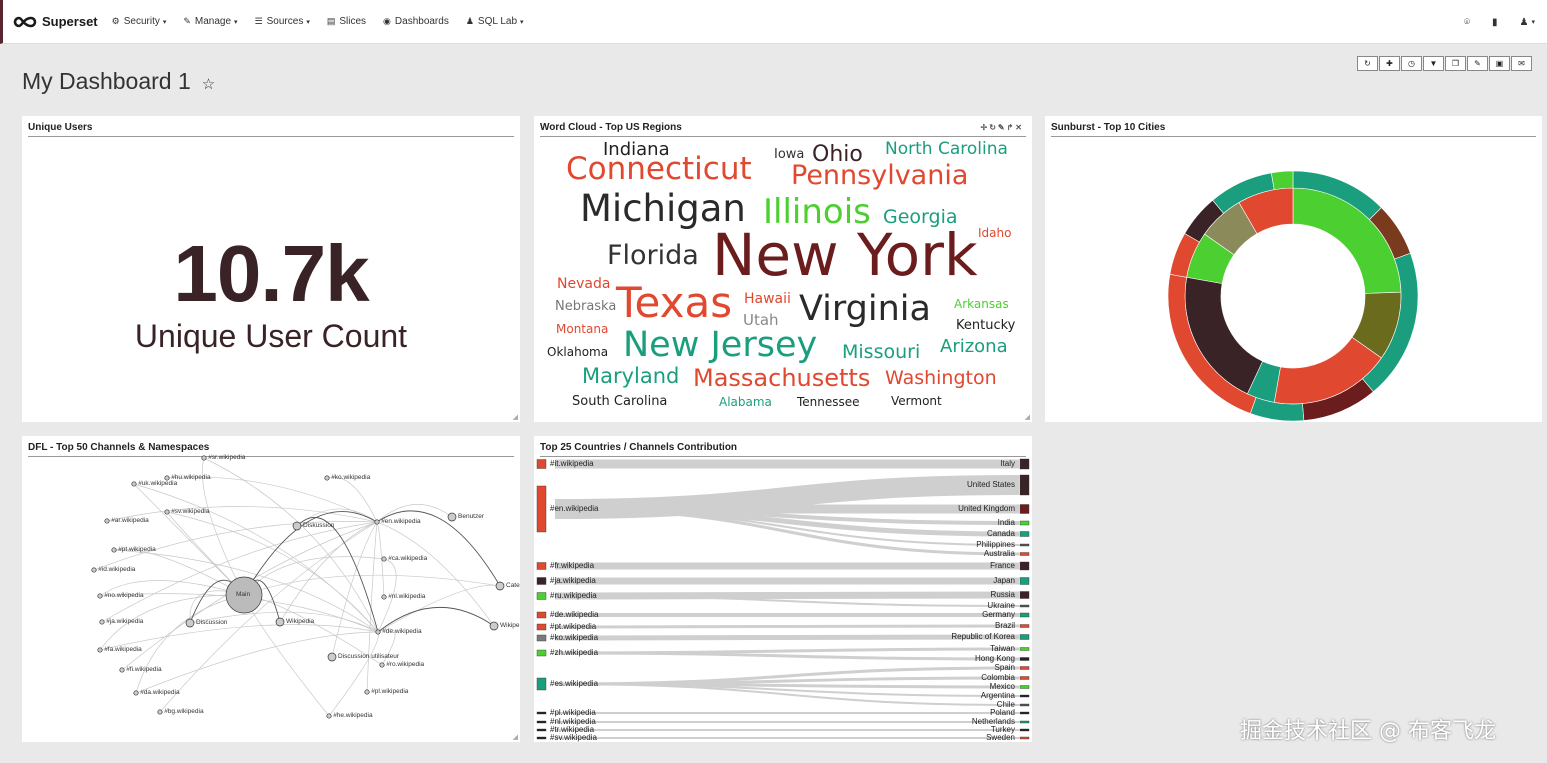 The height and width of the screenshot is (763, 1547). What do you see at coordinates (1433, 63) in the screenshot?
I see `filter-button: ▼` at bounding box center [1433, 63].